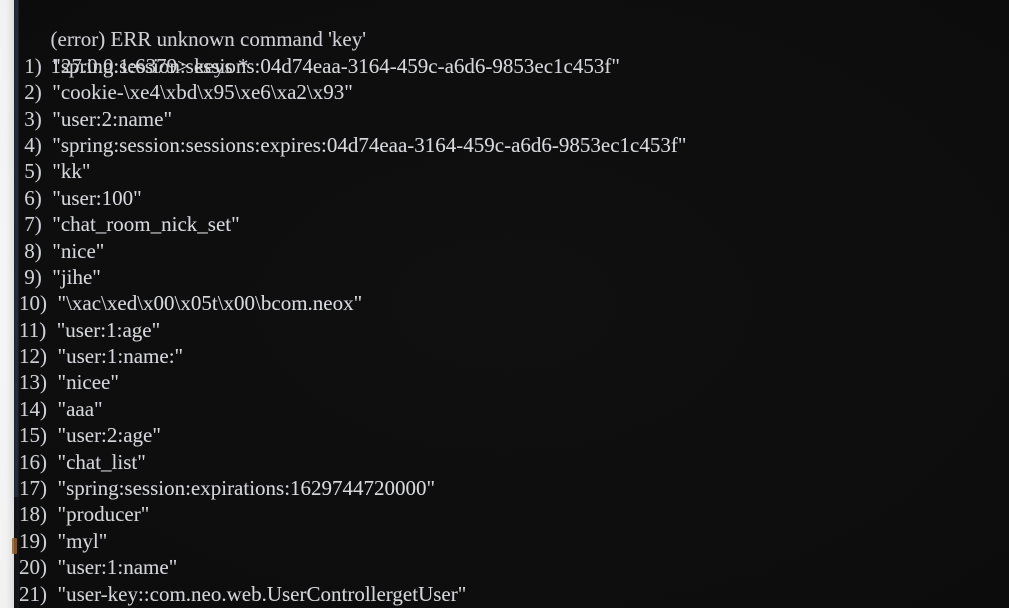 The width and height of the screenshot is (1009, 608). Describe the element at coordinates (514, 224) in the screenshot. I see `key-result-row: 7) "chat_room_nick_set"` at that location.